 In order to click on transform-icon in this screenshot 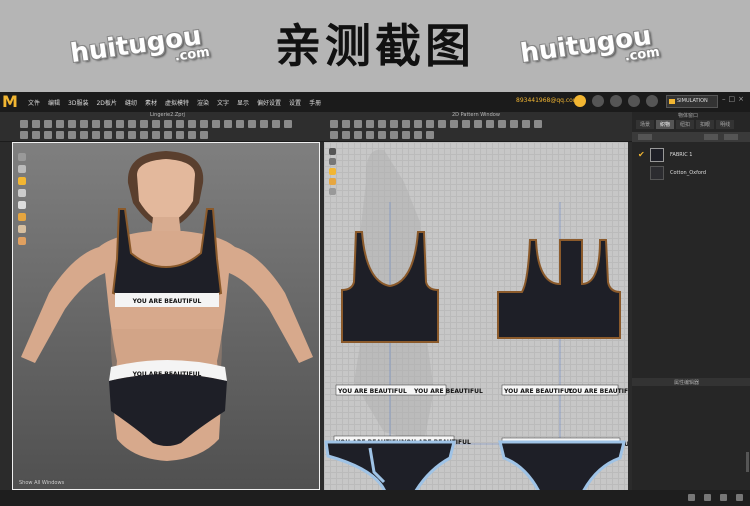, I will do `click(334, 124)`.